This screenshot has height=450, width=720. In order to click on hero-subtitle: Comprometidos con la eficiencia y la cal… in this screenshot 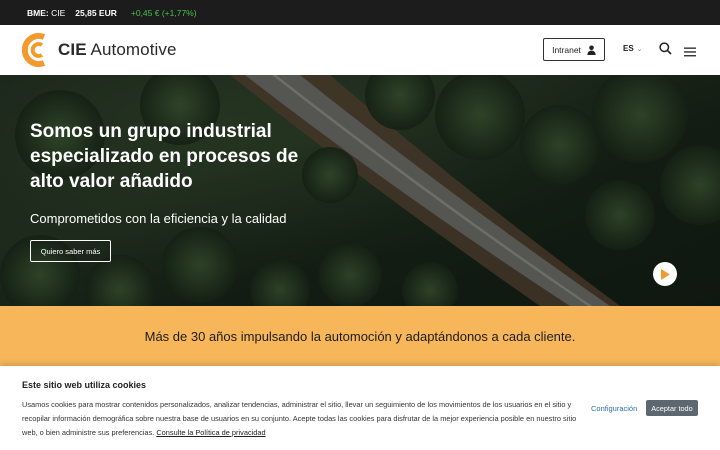, I will do `click(158, 218)`.